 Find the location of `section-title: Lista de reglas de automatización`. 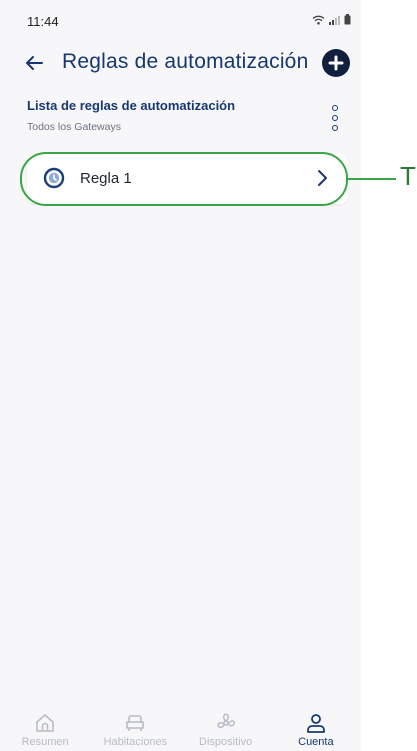

section-title: Lista de reglas de automatización is located at coordinates (131, 105).